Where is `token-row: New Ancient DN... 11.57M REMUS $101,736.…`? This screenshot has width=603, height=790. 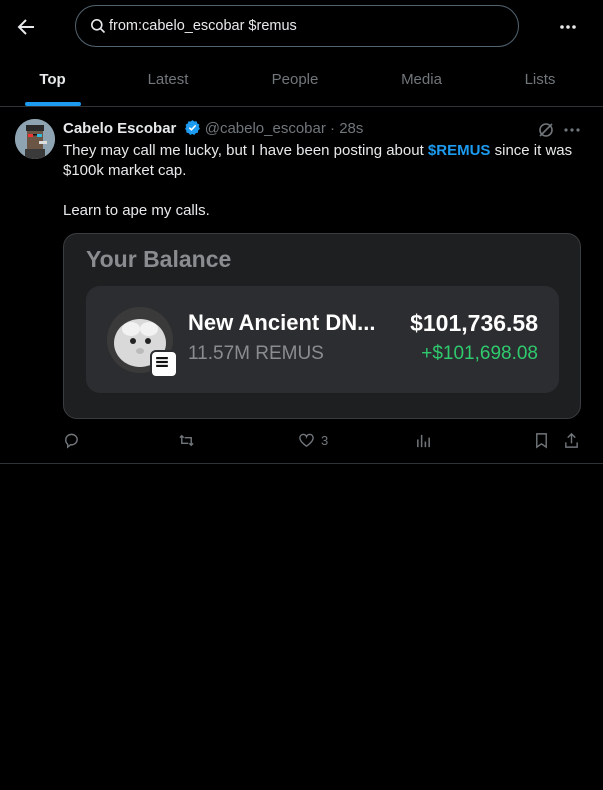 token-row: New Ancient DN... 11.57M REMUS $101,736.… is located at coordinates (322, 339).